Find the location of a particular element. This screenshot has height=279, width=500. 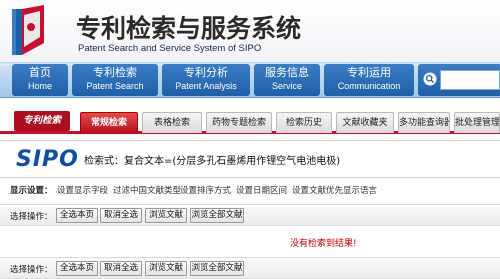

nav-patent-analysis-cn: 专利分析 is located at coordinates (206, 72).